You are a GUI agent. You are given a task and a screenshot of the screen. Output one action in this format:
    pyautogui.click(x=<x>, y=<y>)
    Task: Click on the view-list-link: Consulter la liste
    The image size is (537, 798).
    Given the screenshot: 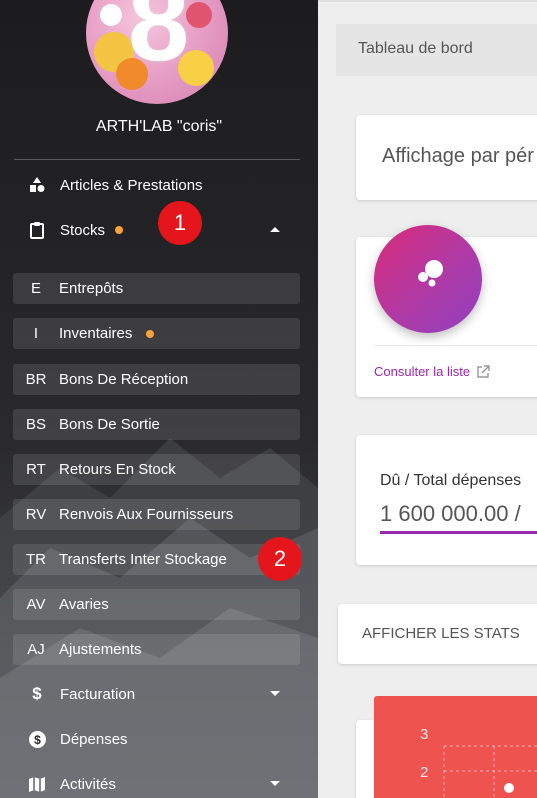 What is the action you would take?
    pyautogui.click(x=432, y=371)
    